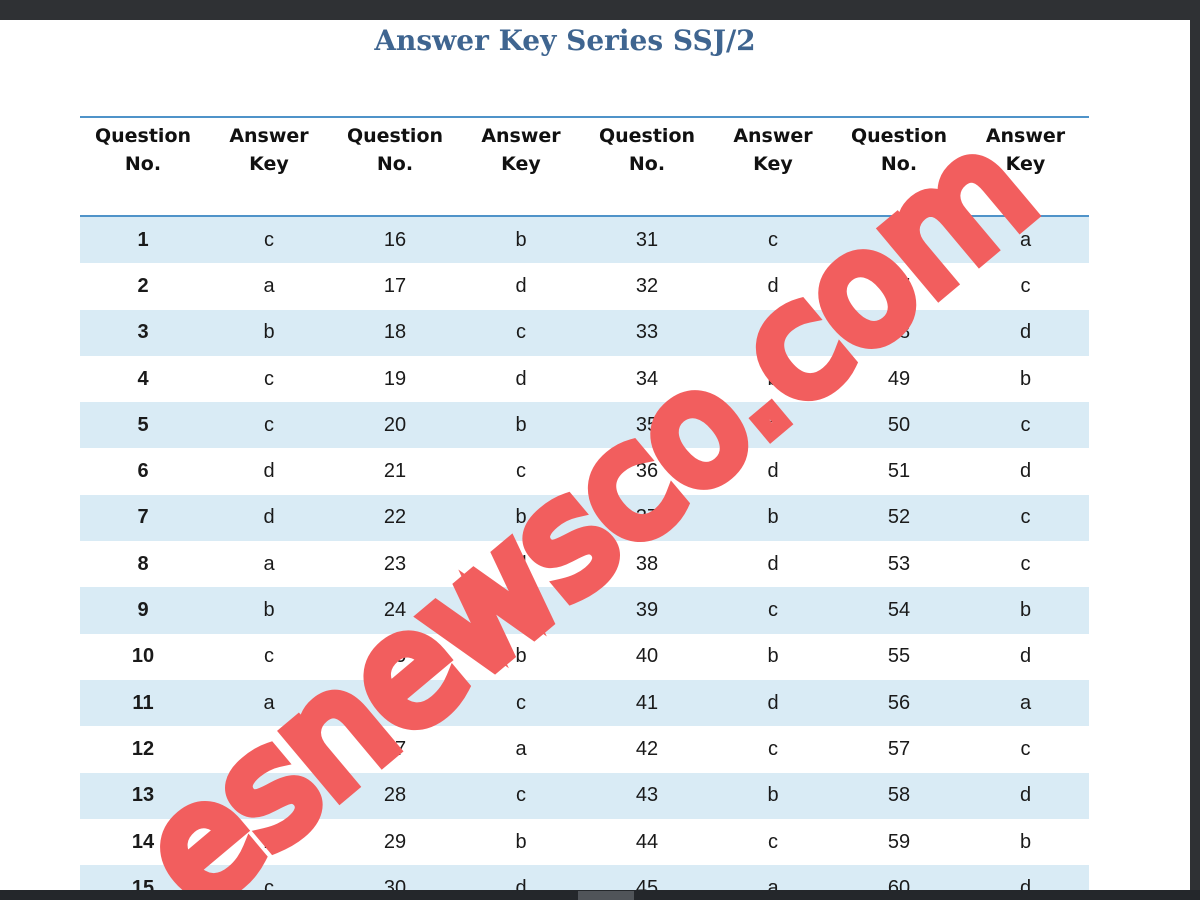 This screenshot has height=900, width=1200. I want to click on question-number-cell: 35, so click(647, 425).